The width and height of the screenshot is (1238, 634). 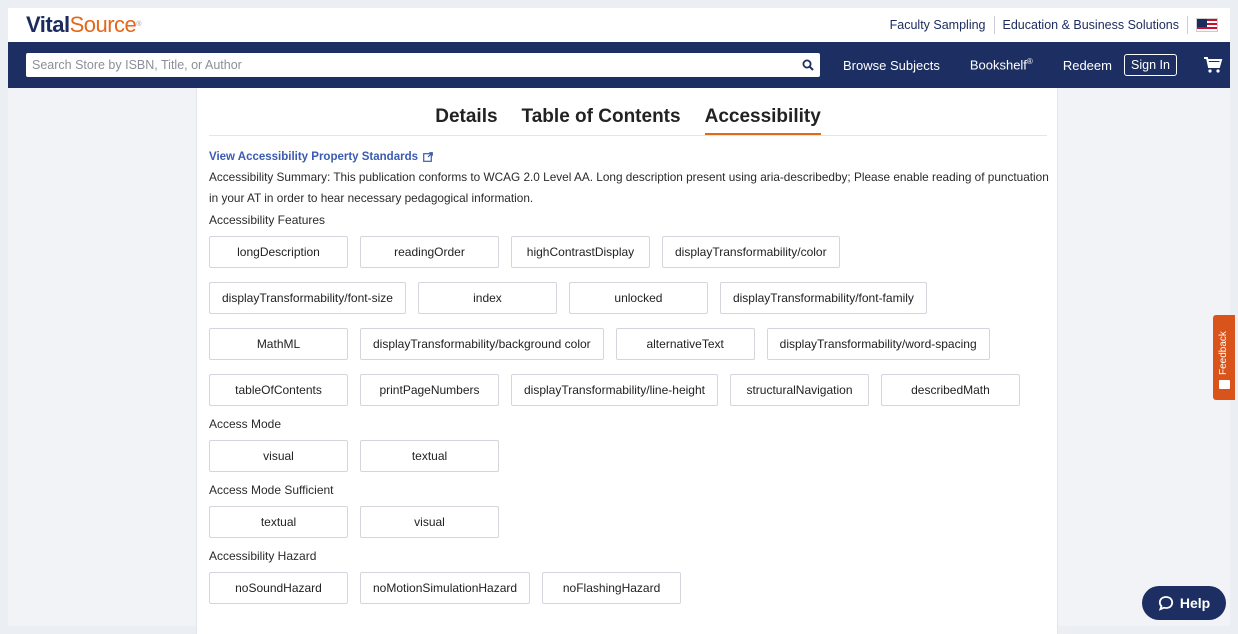 I want to click on chip-group: visual textual, so click(x=629, y=456).